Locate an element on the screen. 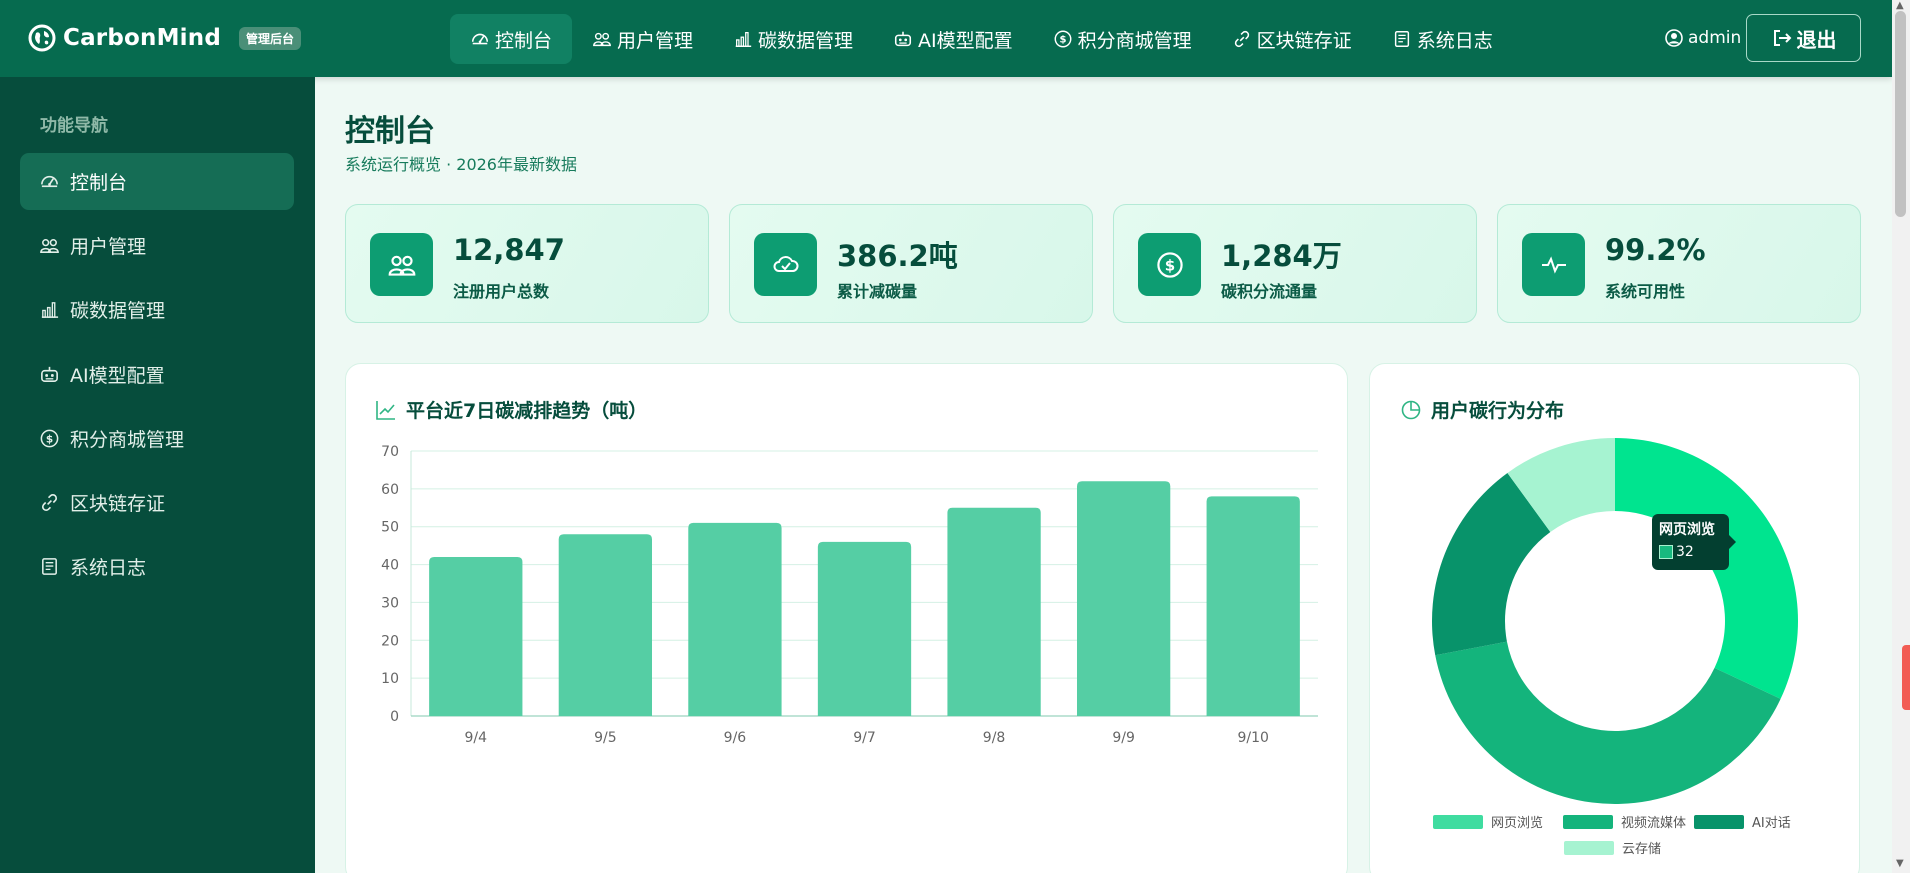  scroll-down-arrow-icon: ▼ is located at coordinates (1900, 863).